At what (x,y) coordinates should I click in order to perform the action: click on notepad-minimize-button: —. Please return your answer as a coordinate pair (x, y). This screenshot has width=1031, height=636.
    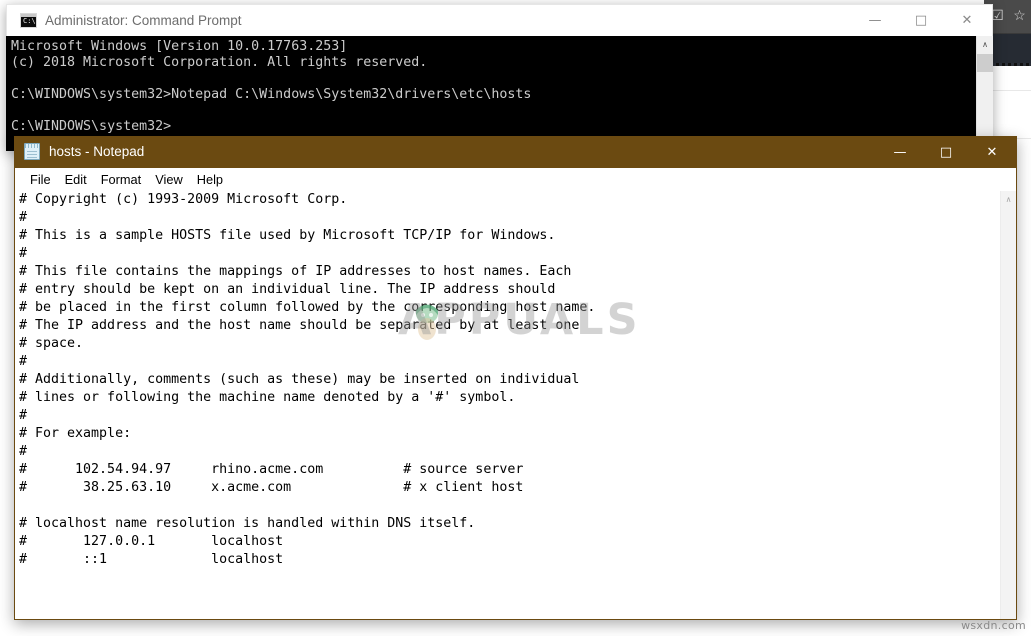
    Looking at the image, I should click on (900, 152).